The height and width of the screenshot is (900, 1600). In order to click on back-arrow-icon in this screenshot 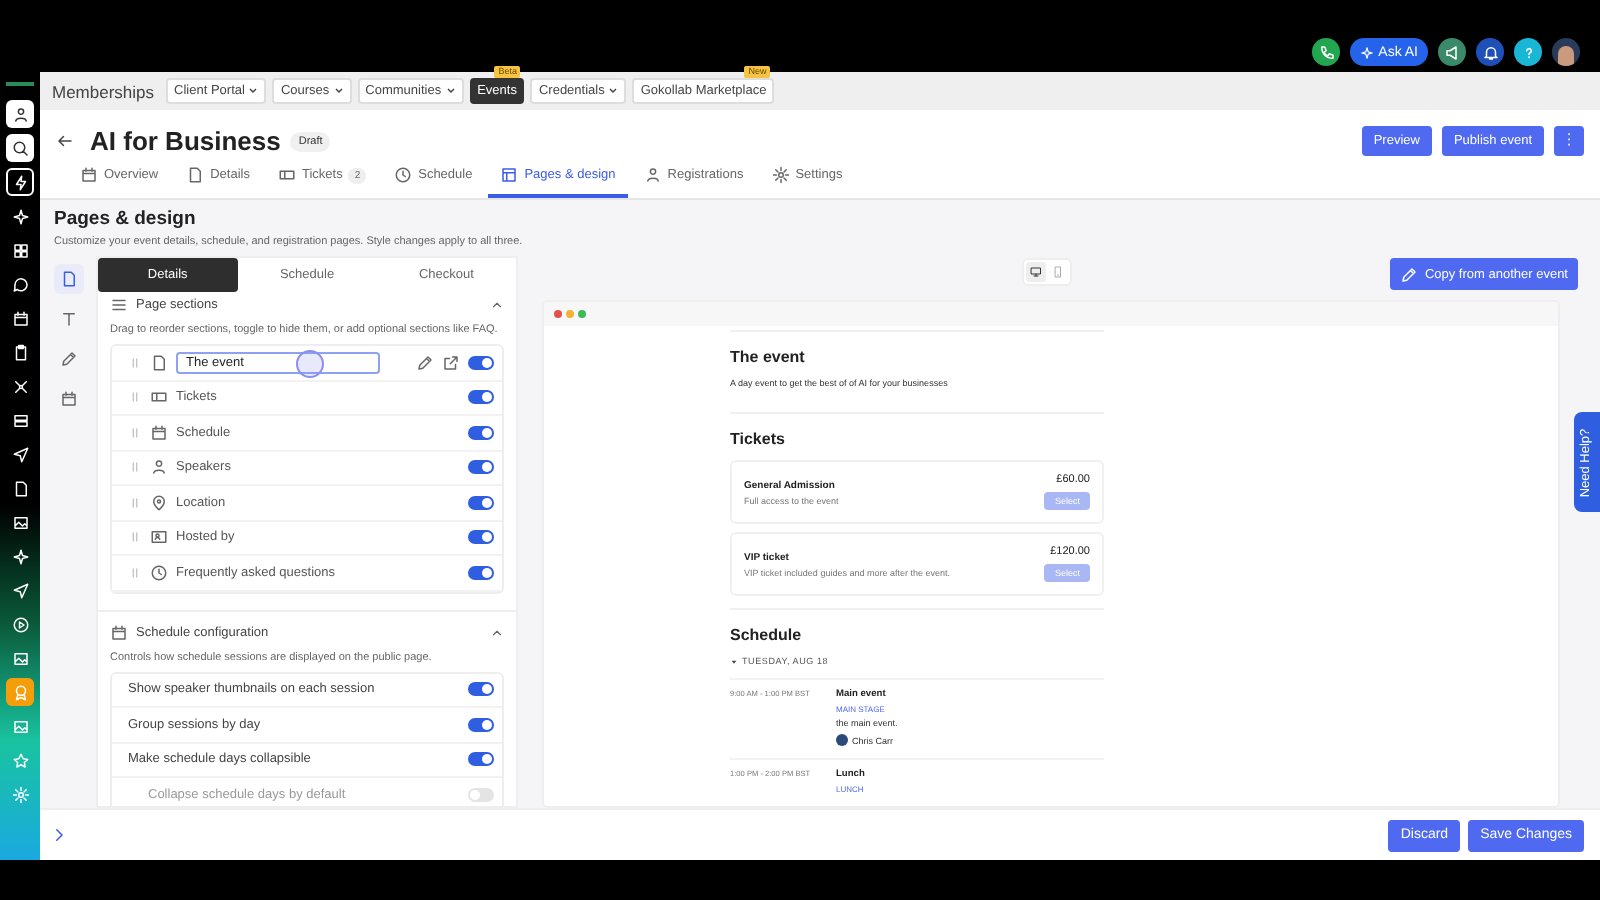, I will do `click(65, 141)`.